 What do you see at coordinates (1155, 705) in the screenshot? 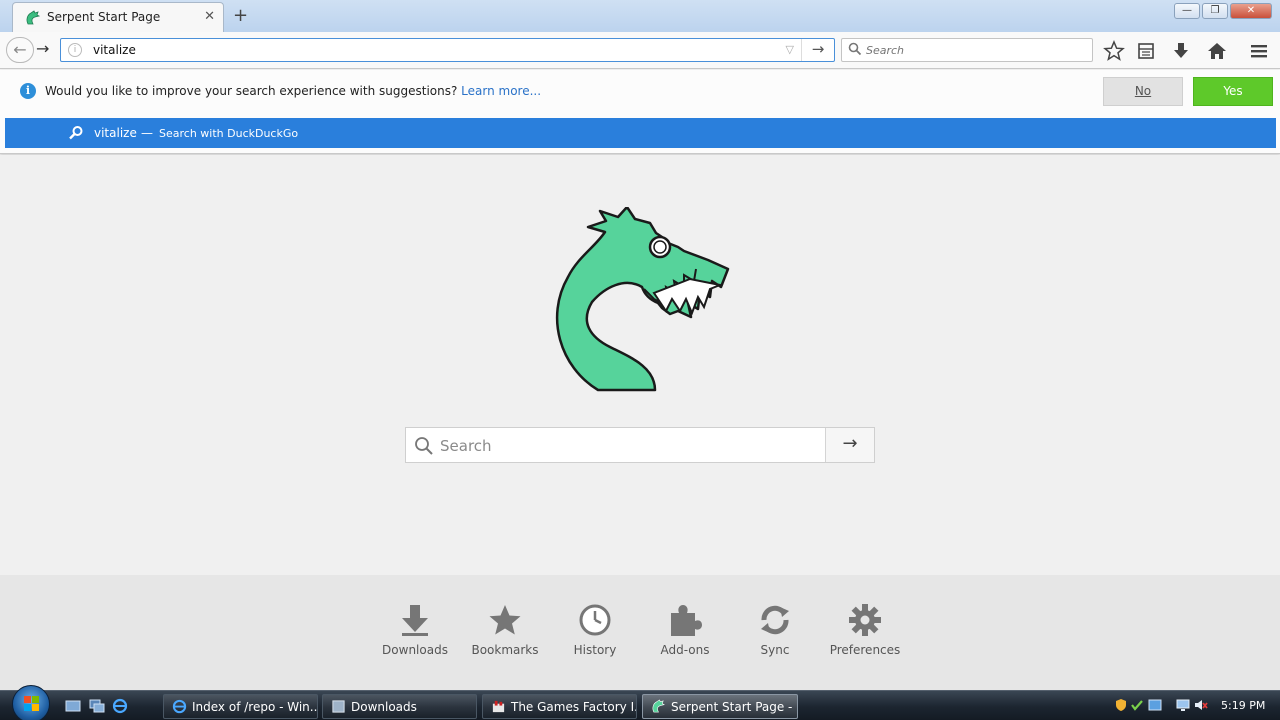
I see `tray-app-icon` at bounding box center [1155, 705].